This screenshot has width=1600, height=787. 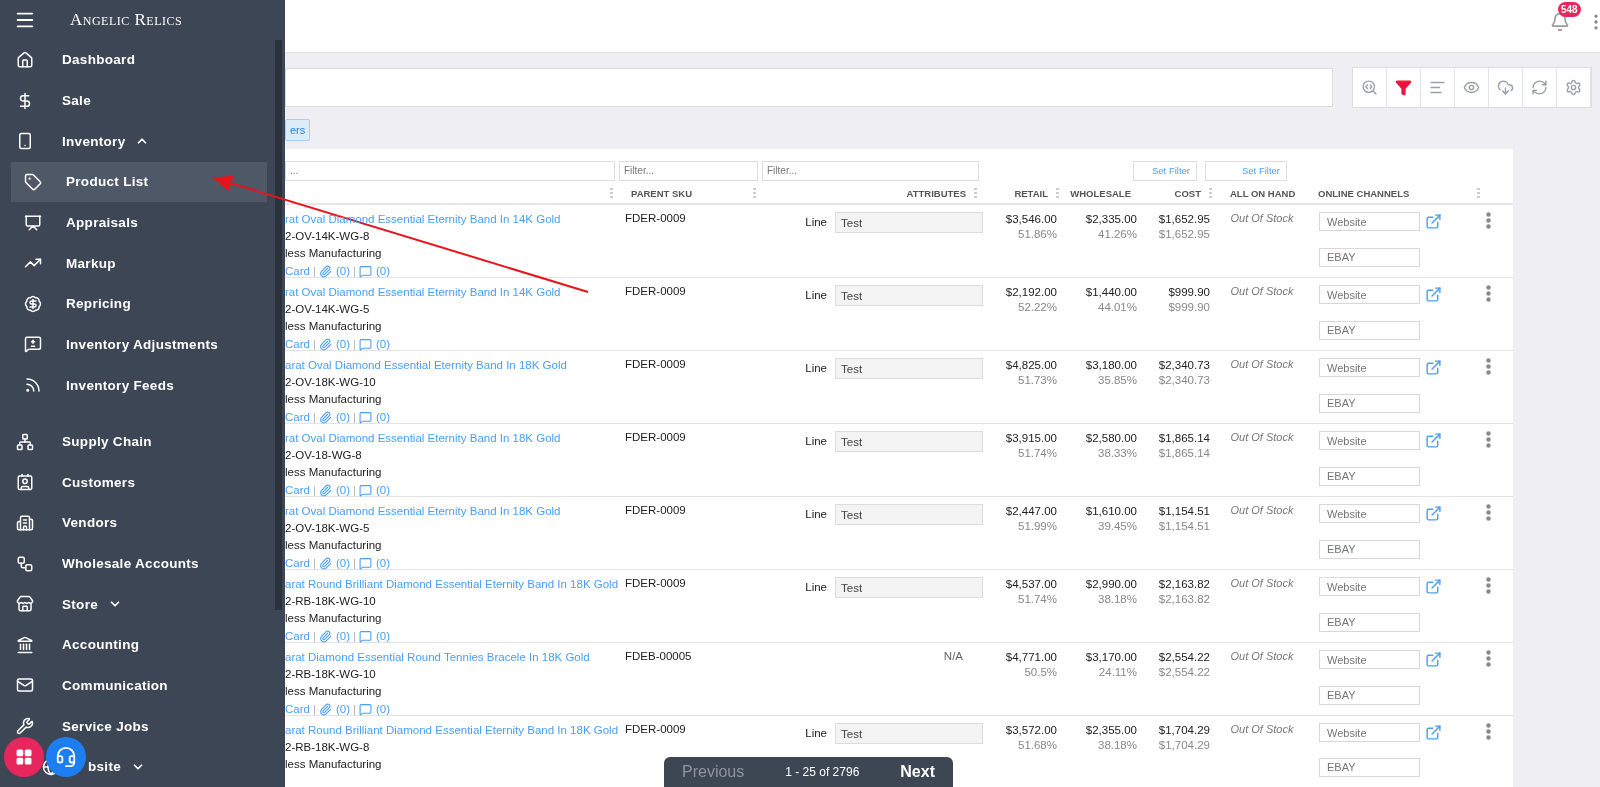 I want to click on sidebar-item: Communication, so click(x=142, y=685).